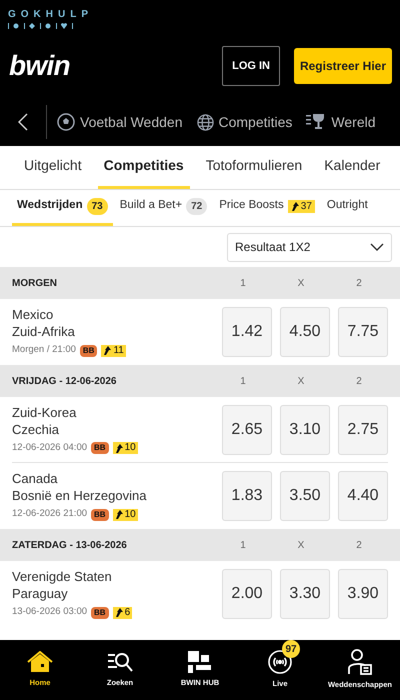  I want to click on boost-badge: 37, so click(301, 206).